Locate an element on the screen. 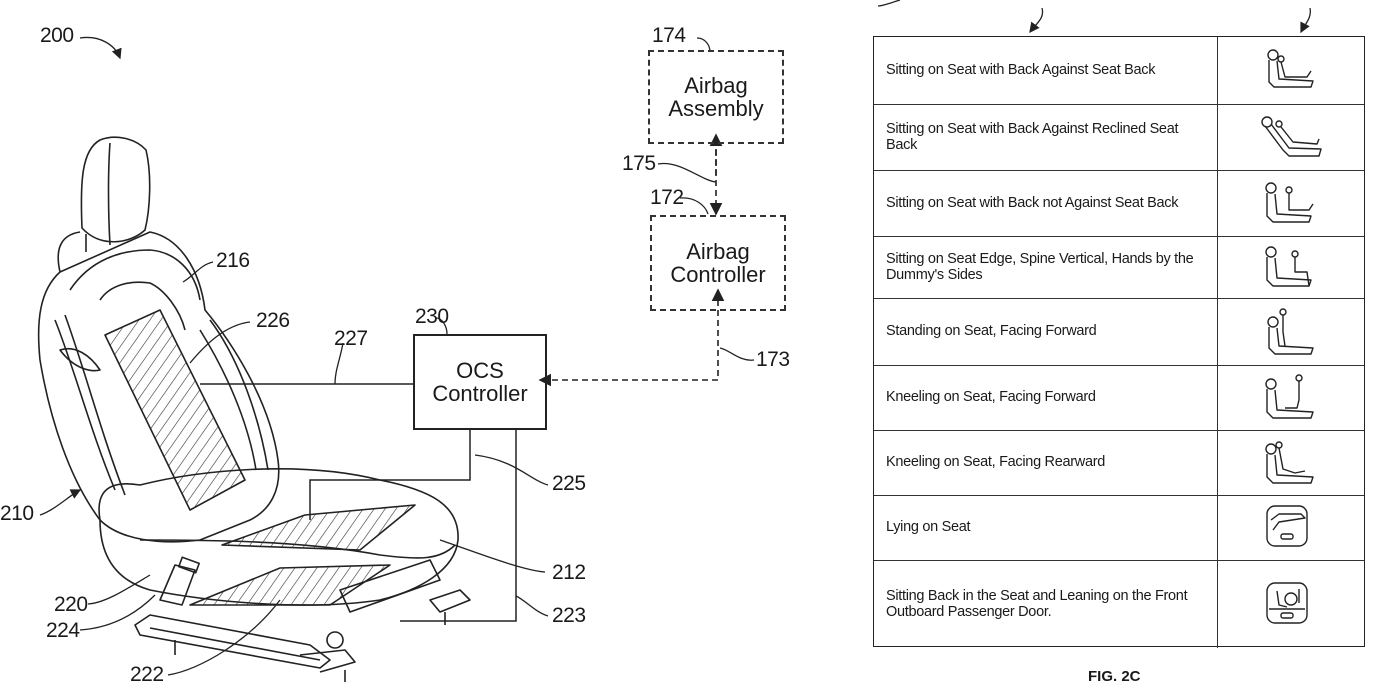 This screenshot has width=1383, height=693. cushion-sensor-mat-top is located at coordinates (318, 527).